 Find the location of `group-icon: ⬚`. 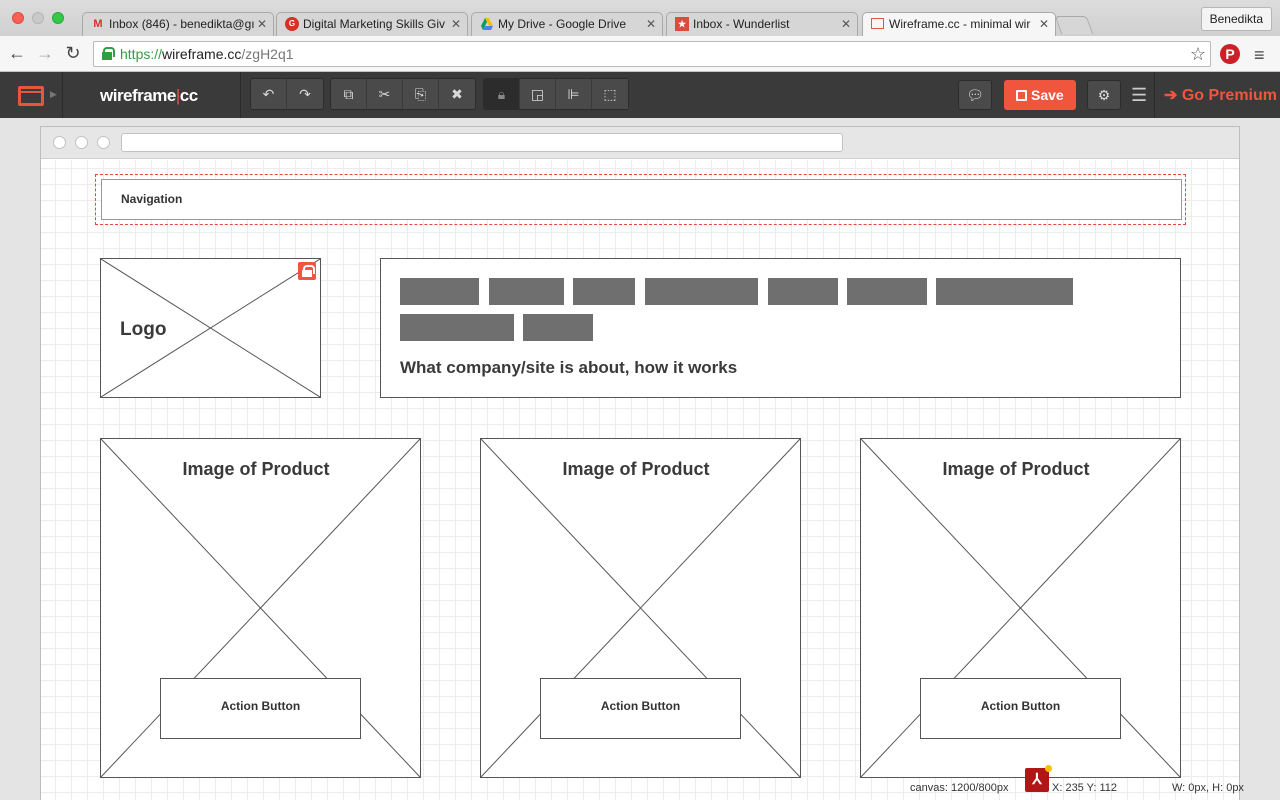

group-icon: ⬚ is located at coordinates (610, 94).